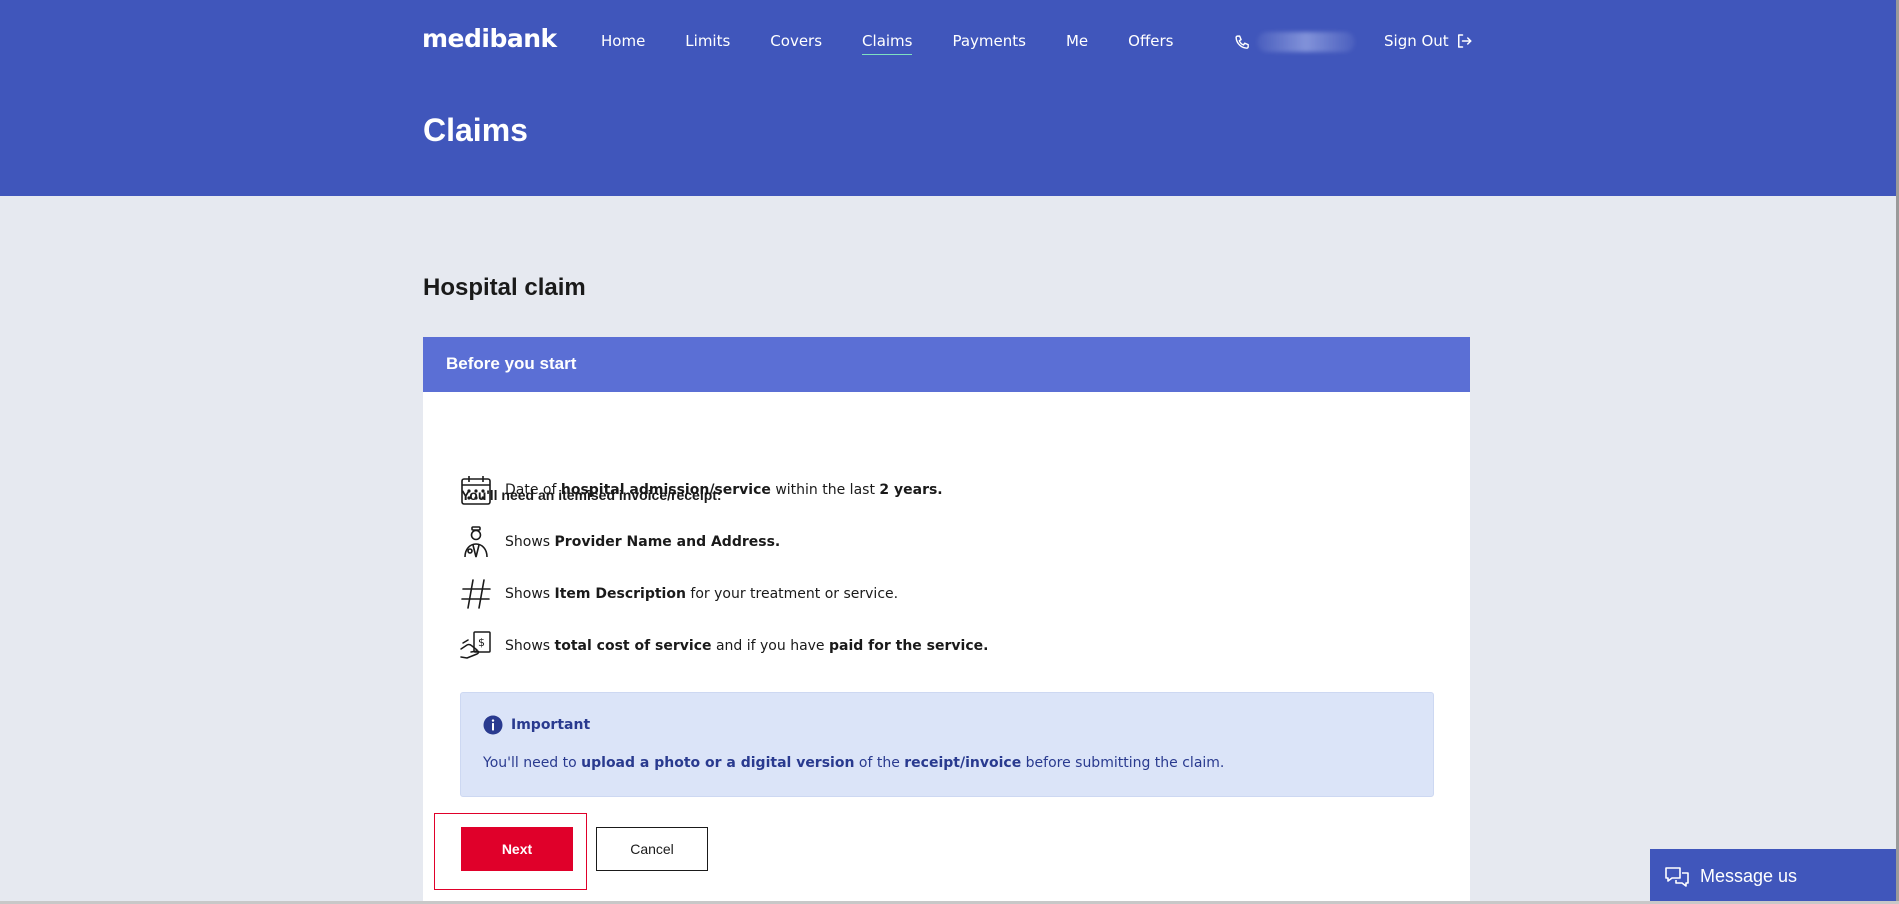 The width and height of the screenshot is (1899, 904). I want to click on plain-text: Date of, so click(533, 490).